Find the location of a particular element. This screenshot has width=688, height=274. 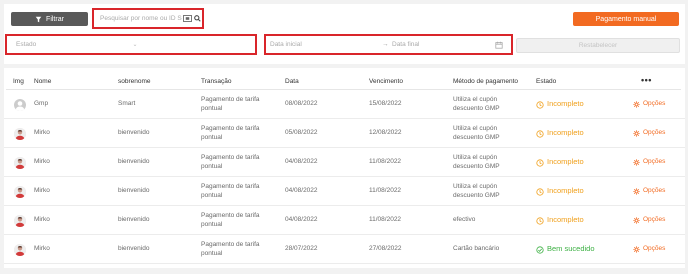

calendar-icon is located at coordinates (499, 45).